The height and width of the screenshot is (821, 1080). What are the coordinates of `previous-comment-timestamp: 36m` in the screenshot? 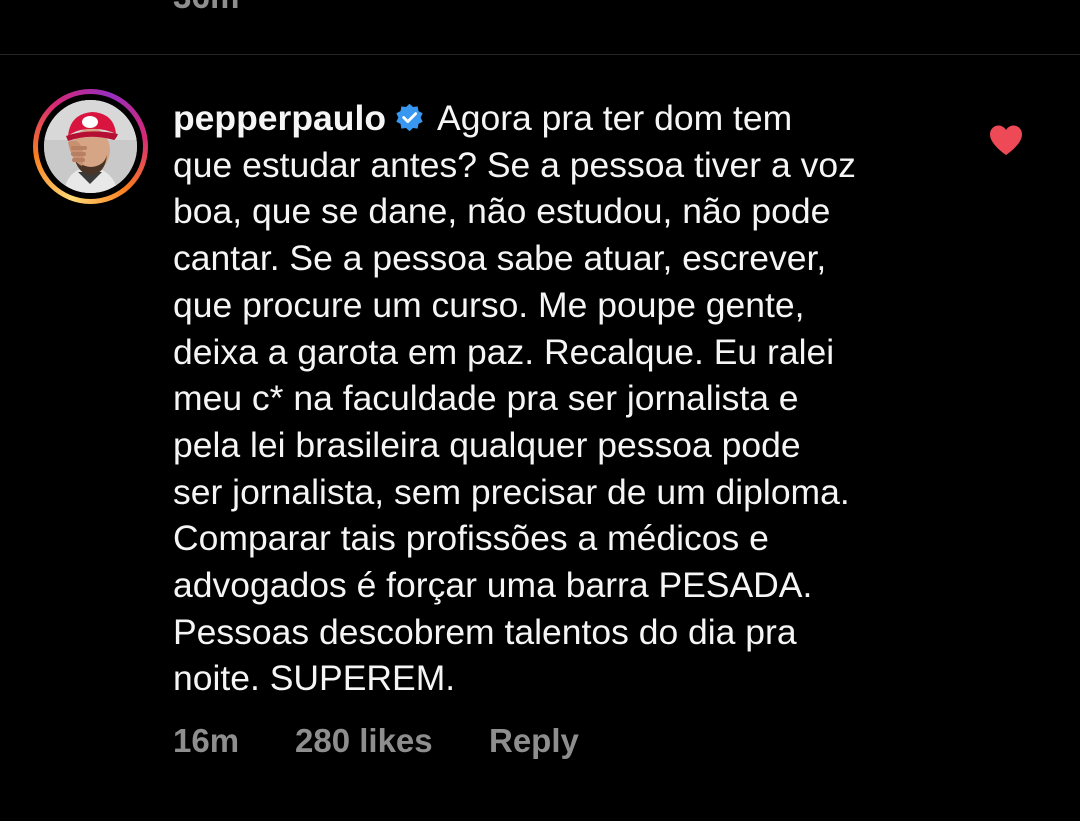 It's located at (206, 8).